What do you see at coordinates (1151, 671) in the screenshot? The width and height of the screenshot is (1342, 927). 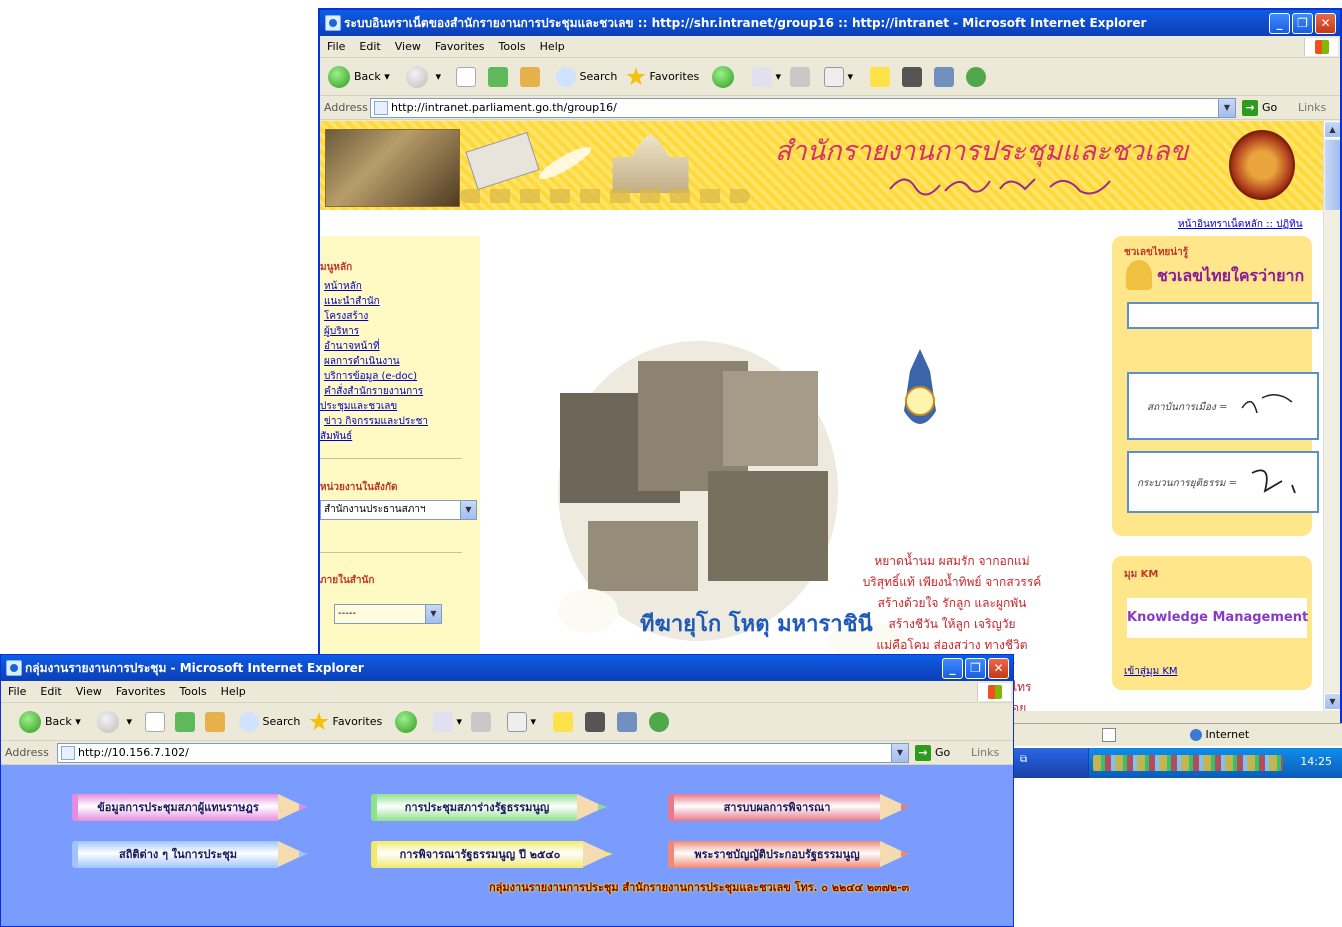 I see `km-link: เข้าสู่มุม KM` at bounding box center [1151, 671].